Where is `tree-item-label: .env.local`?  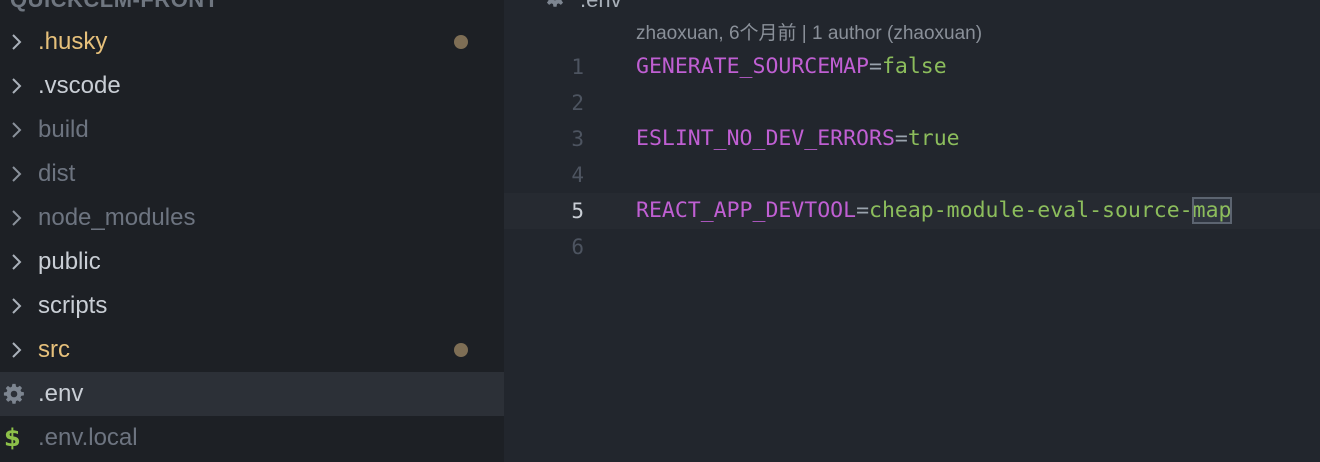
tree-item-label: .env.local is located at coordinates (88, 437).